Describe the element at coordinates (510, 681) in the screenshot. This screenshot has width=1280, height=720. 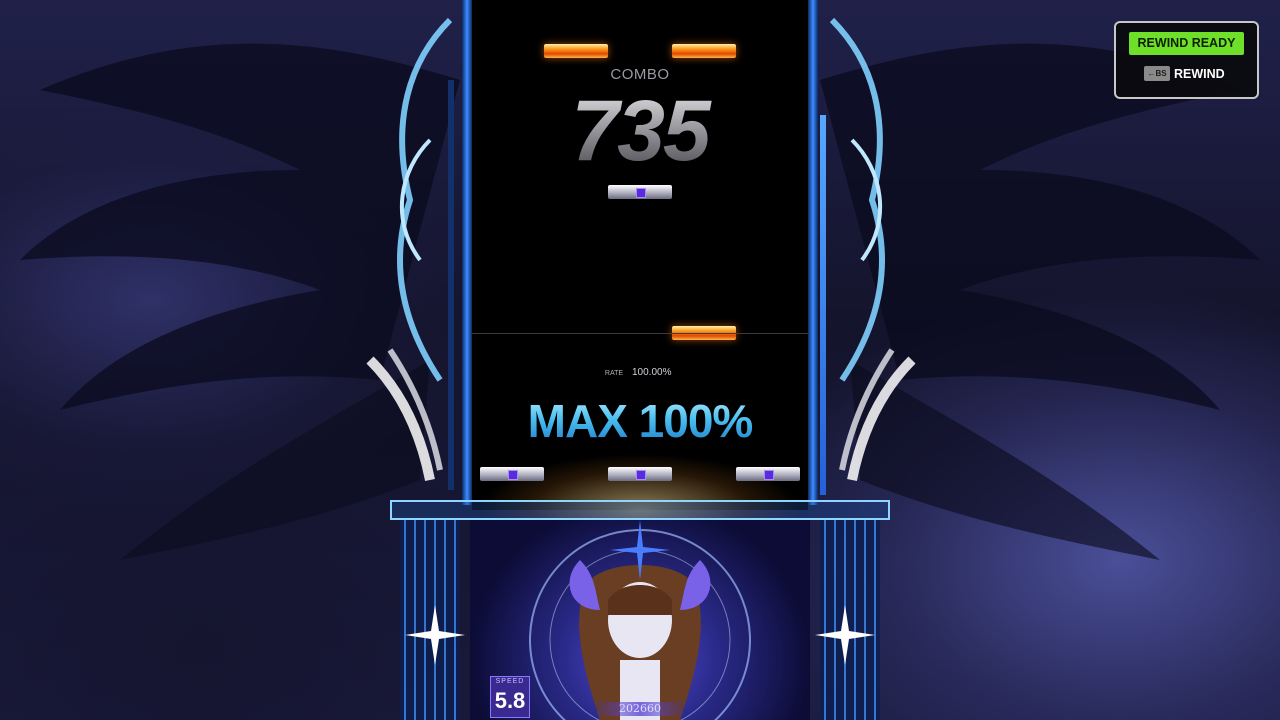
I see `speed-label: SPEED` at that location.